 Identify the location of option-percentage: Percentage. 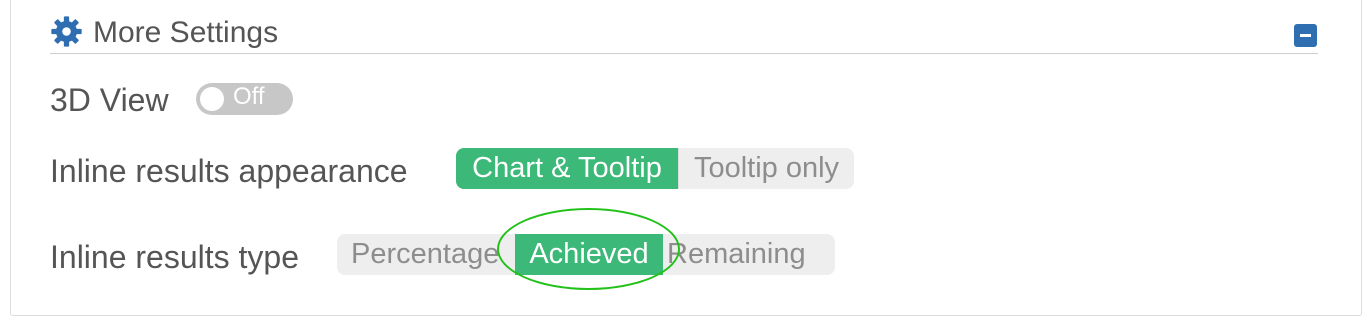
(426, 254).